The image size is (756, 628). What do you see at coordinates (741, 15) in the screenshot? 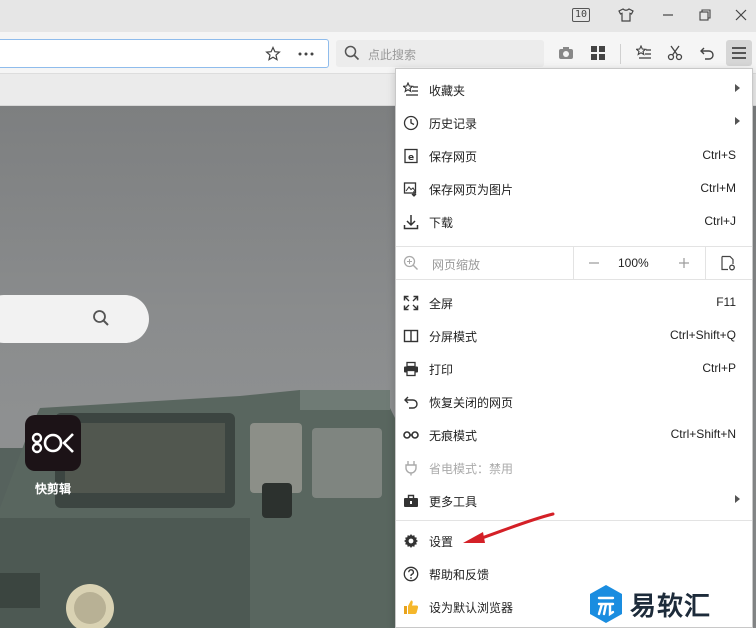
I see `close-icon` at bounding box center [741, 15].